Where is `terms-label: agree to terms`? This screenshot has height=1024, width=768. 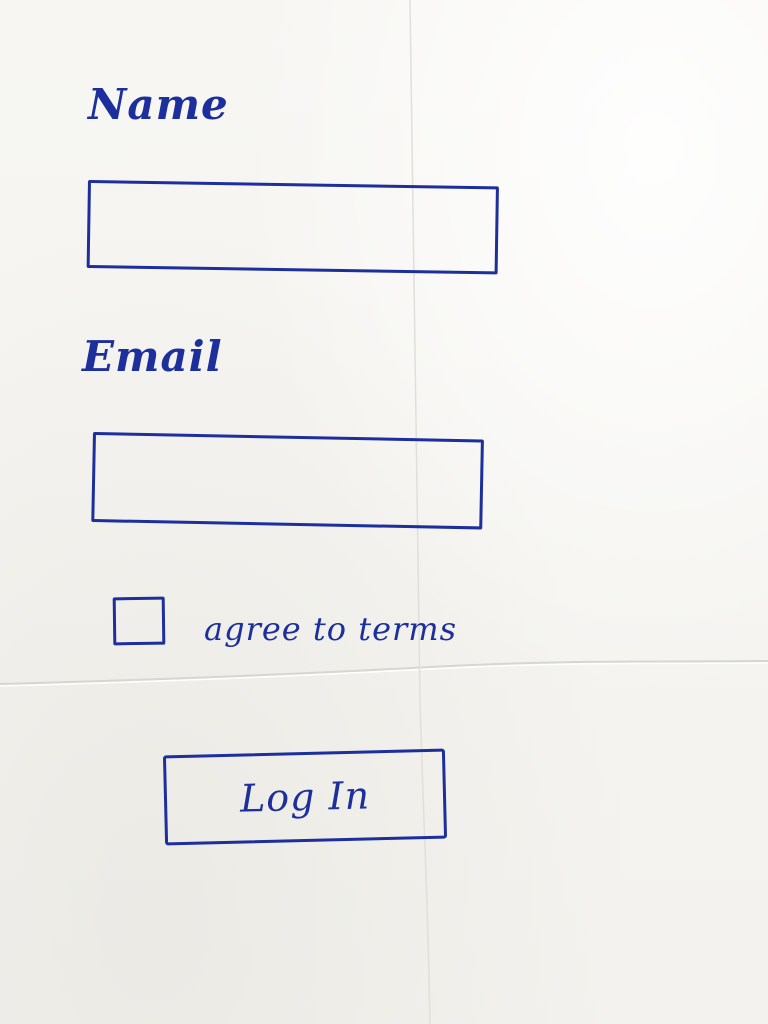
terms-label: agree to terms is located at coordinates (330, 629).